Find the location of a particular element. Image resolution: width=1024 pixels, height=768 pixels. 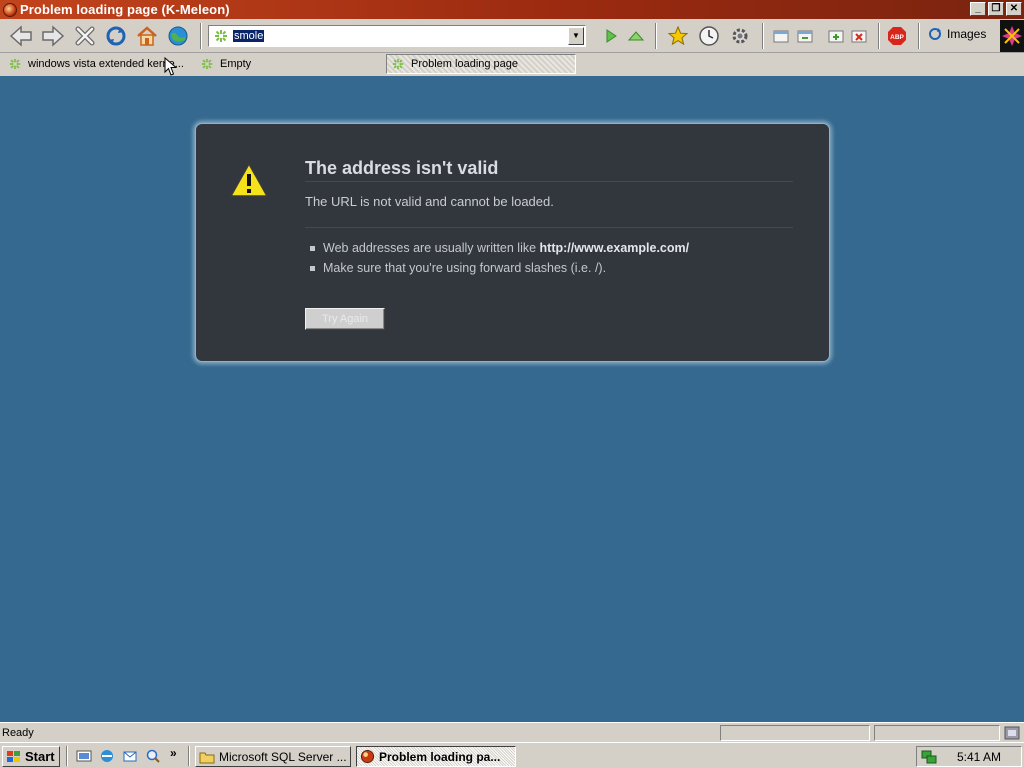

folder-icon is located at coordinates (207, 757).